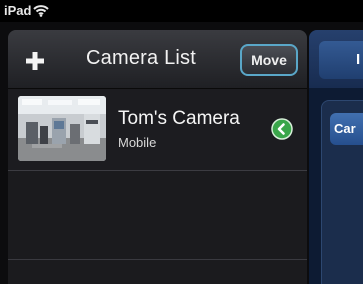 This screenshot has width=363, height=284. Describe the element at coordinates (181, 11) in the screenshot. I see `status-bar: iPad` at that location.